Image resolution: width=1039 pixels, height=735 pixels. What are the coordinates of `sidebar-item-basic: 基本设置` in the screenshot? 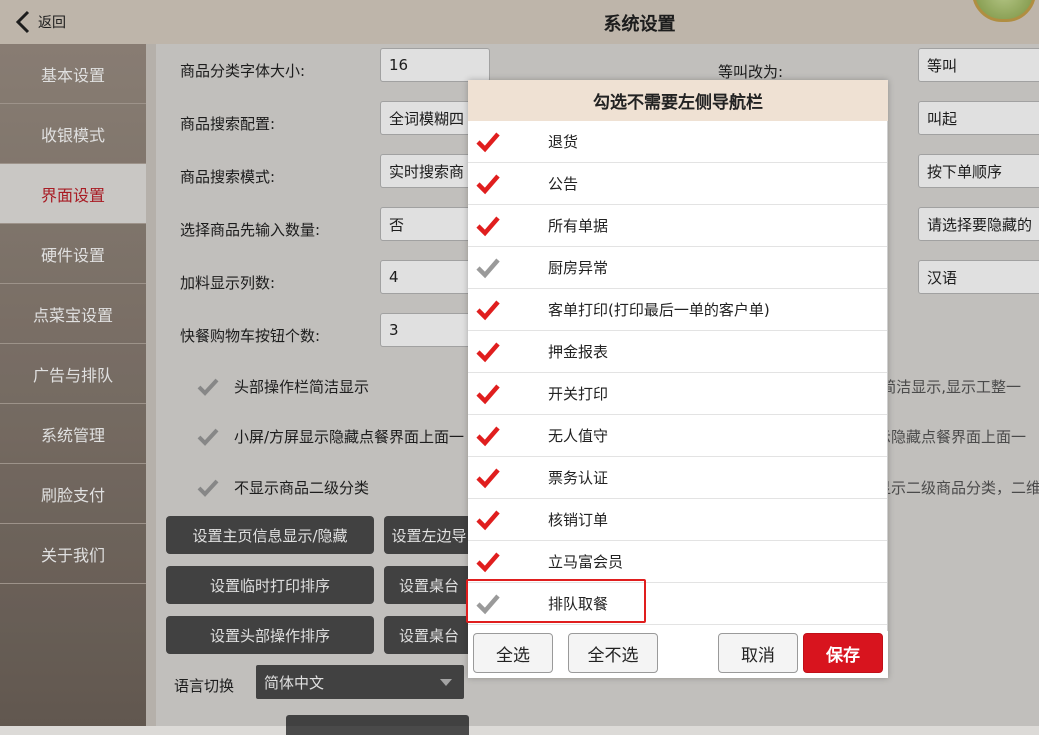 It's located at (73, 74).